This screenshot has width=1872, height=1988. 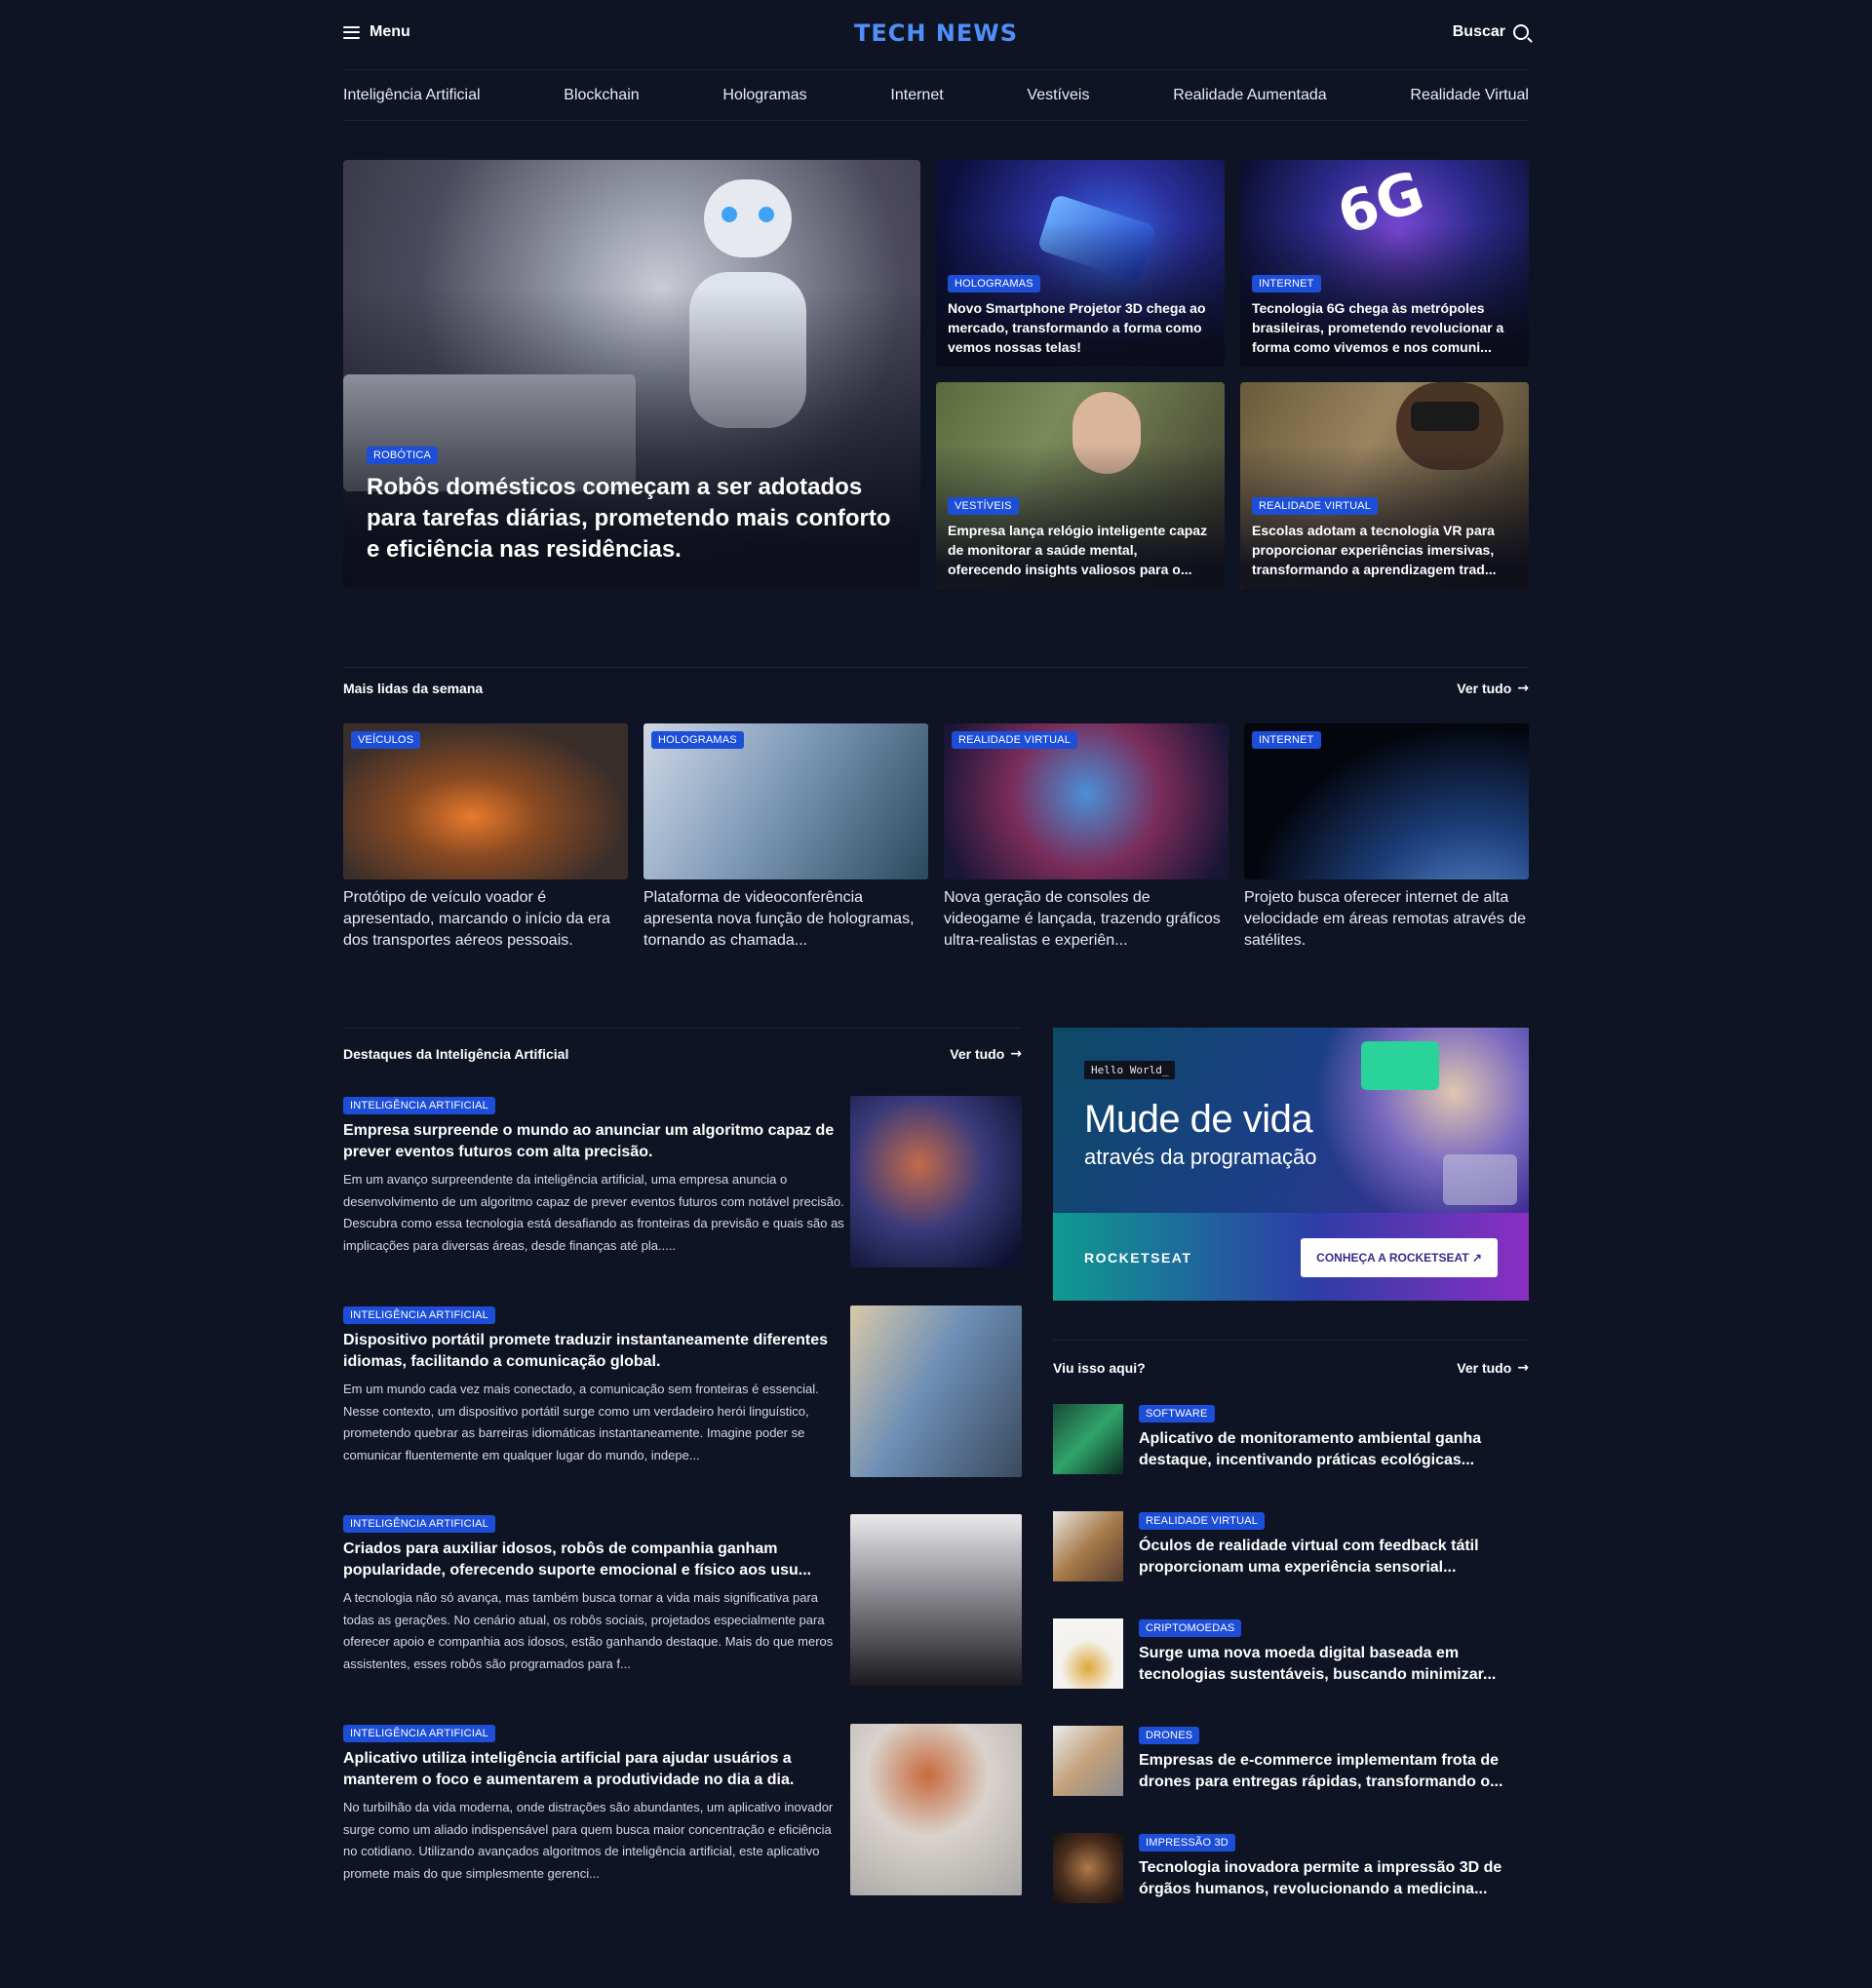 I want to click on hero-card-3-tag: Vestíveis, so click(x=983, y=506).